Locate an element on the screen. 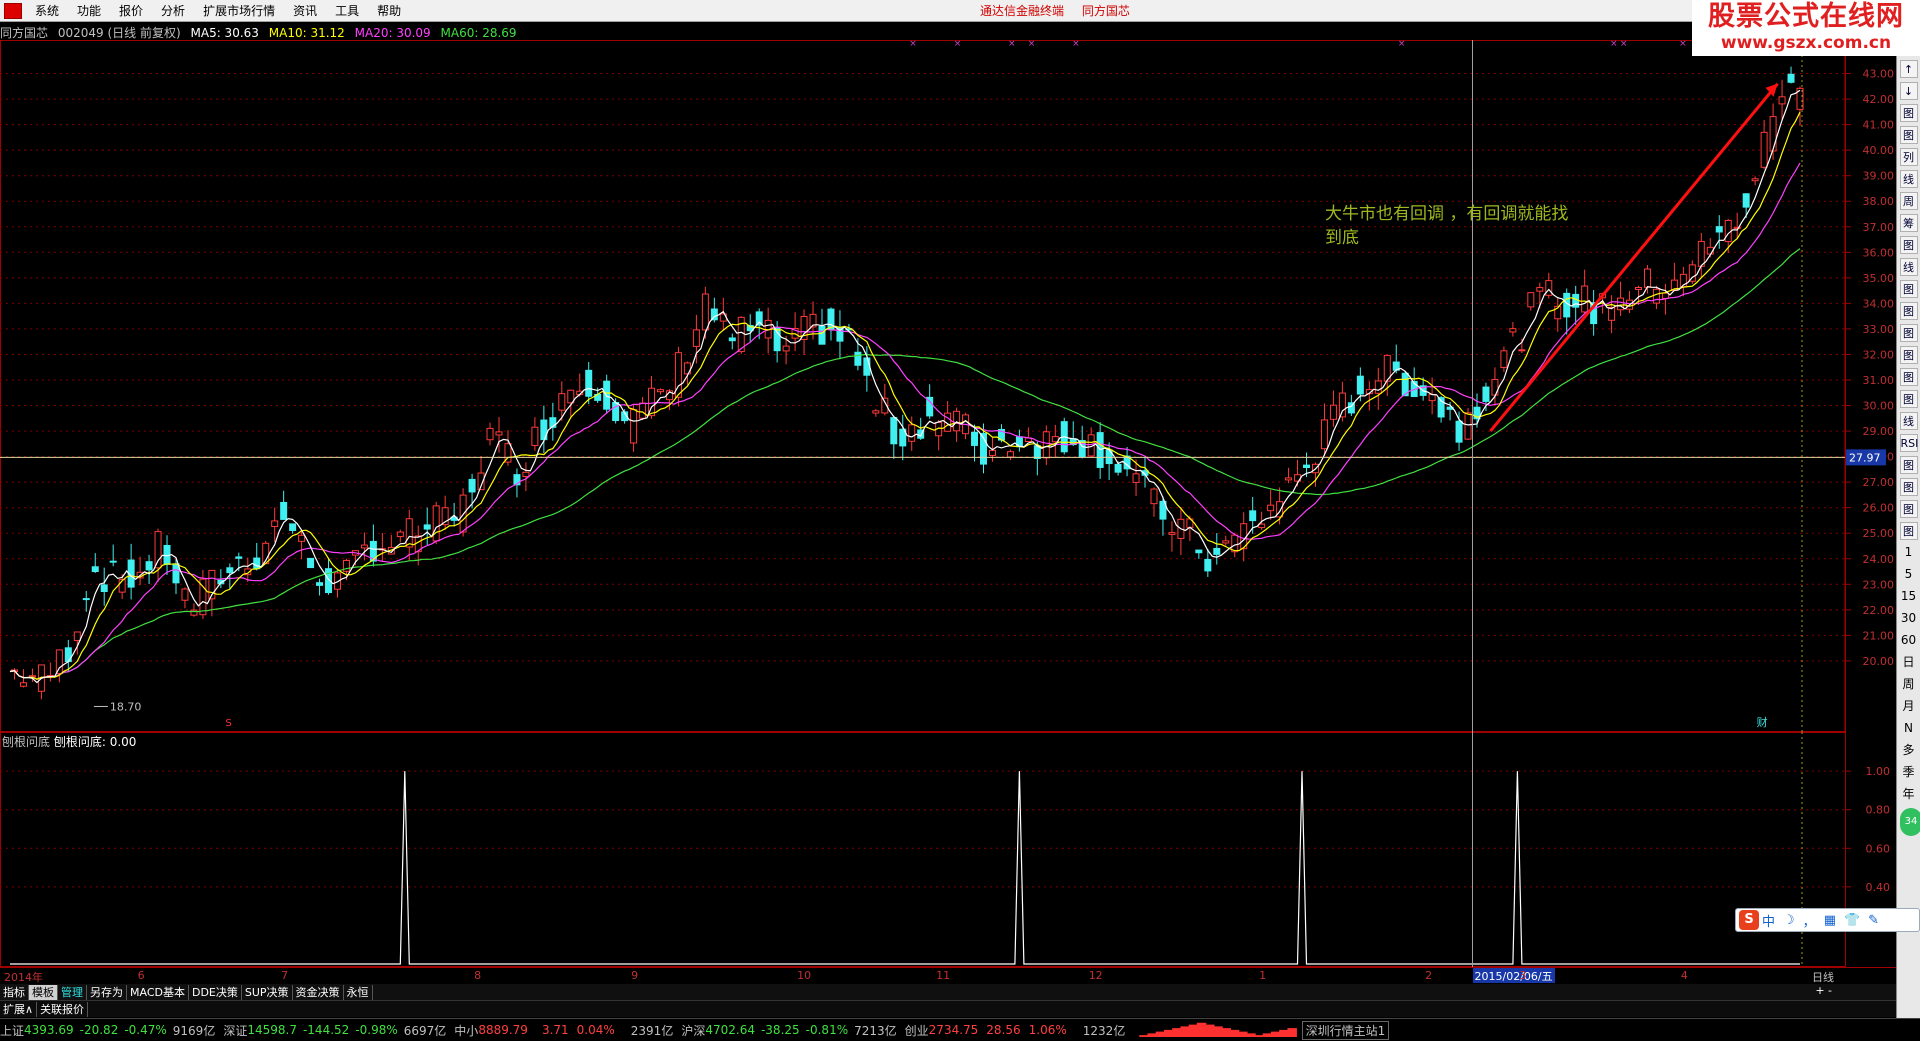 The width and height of the screenshot is (1920, 1041). indicator-y-label: 1.00 is located at coordinates (1878, 771).